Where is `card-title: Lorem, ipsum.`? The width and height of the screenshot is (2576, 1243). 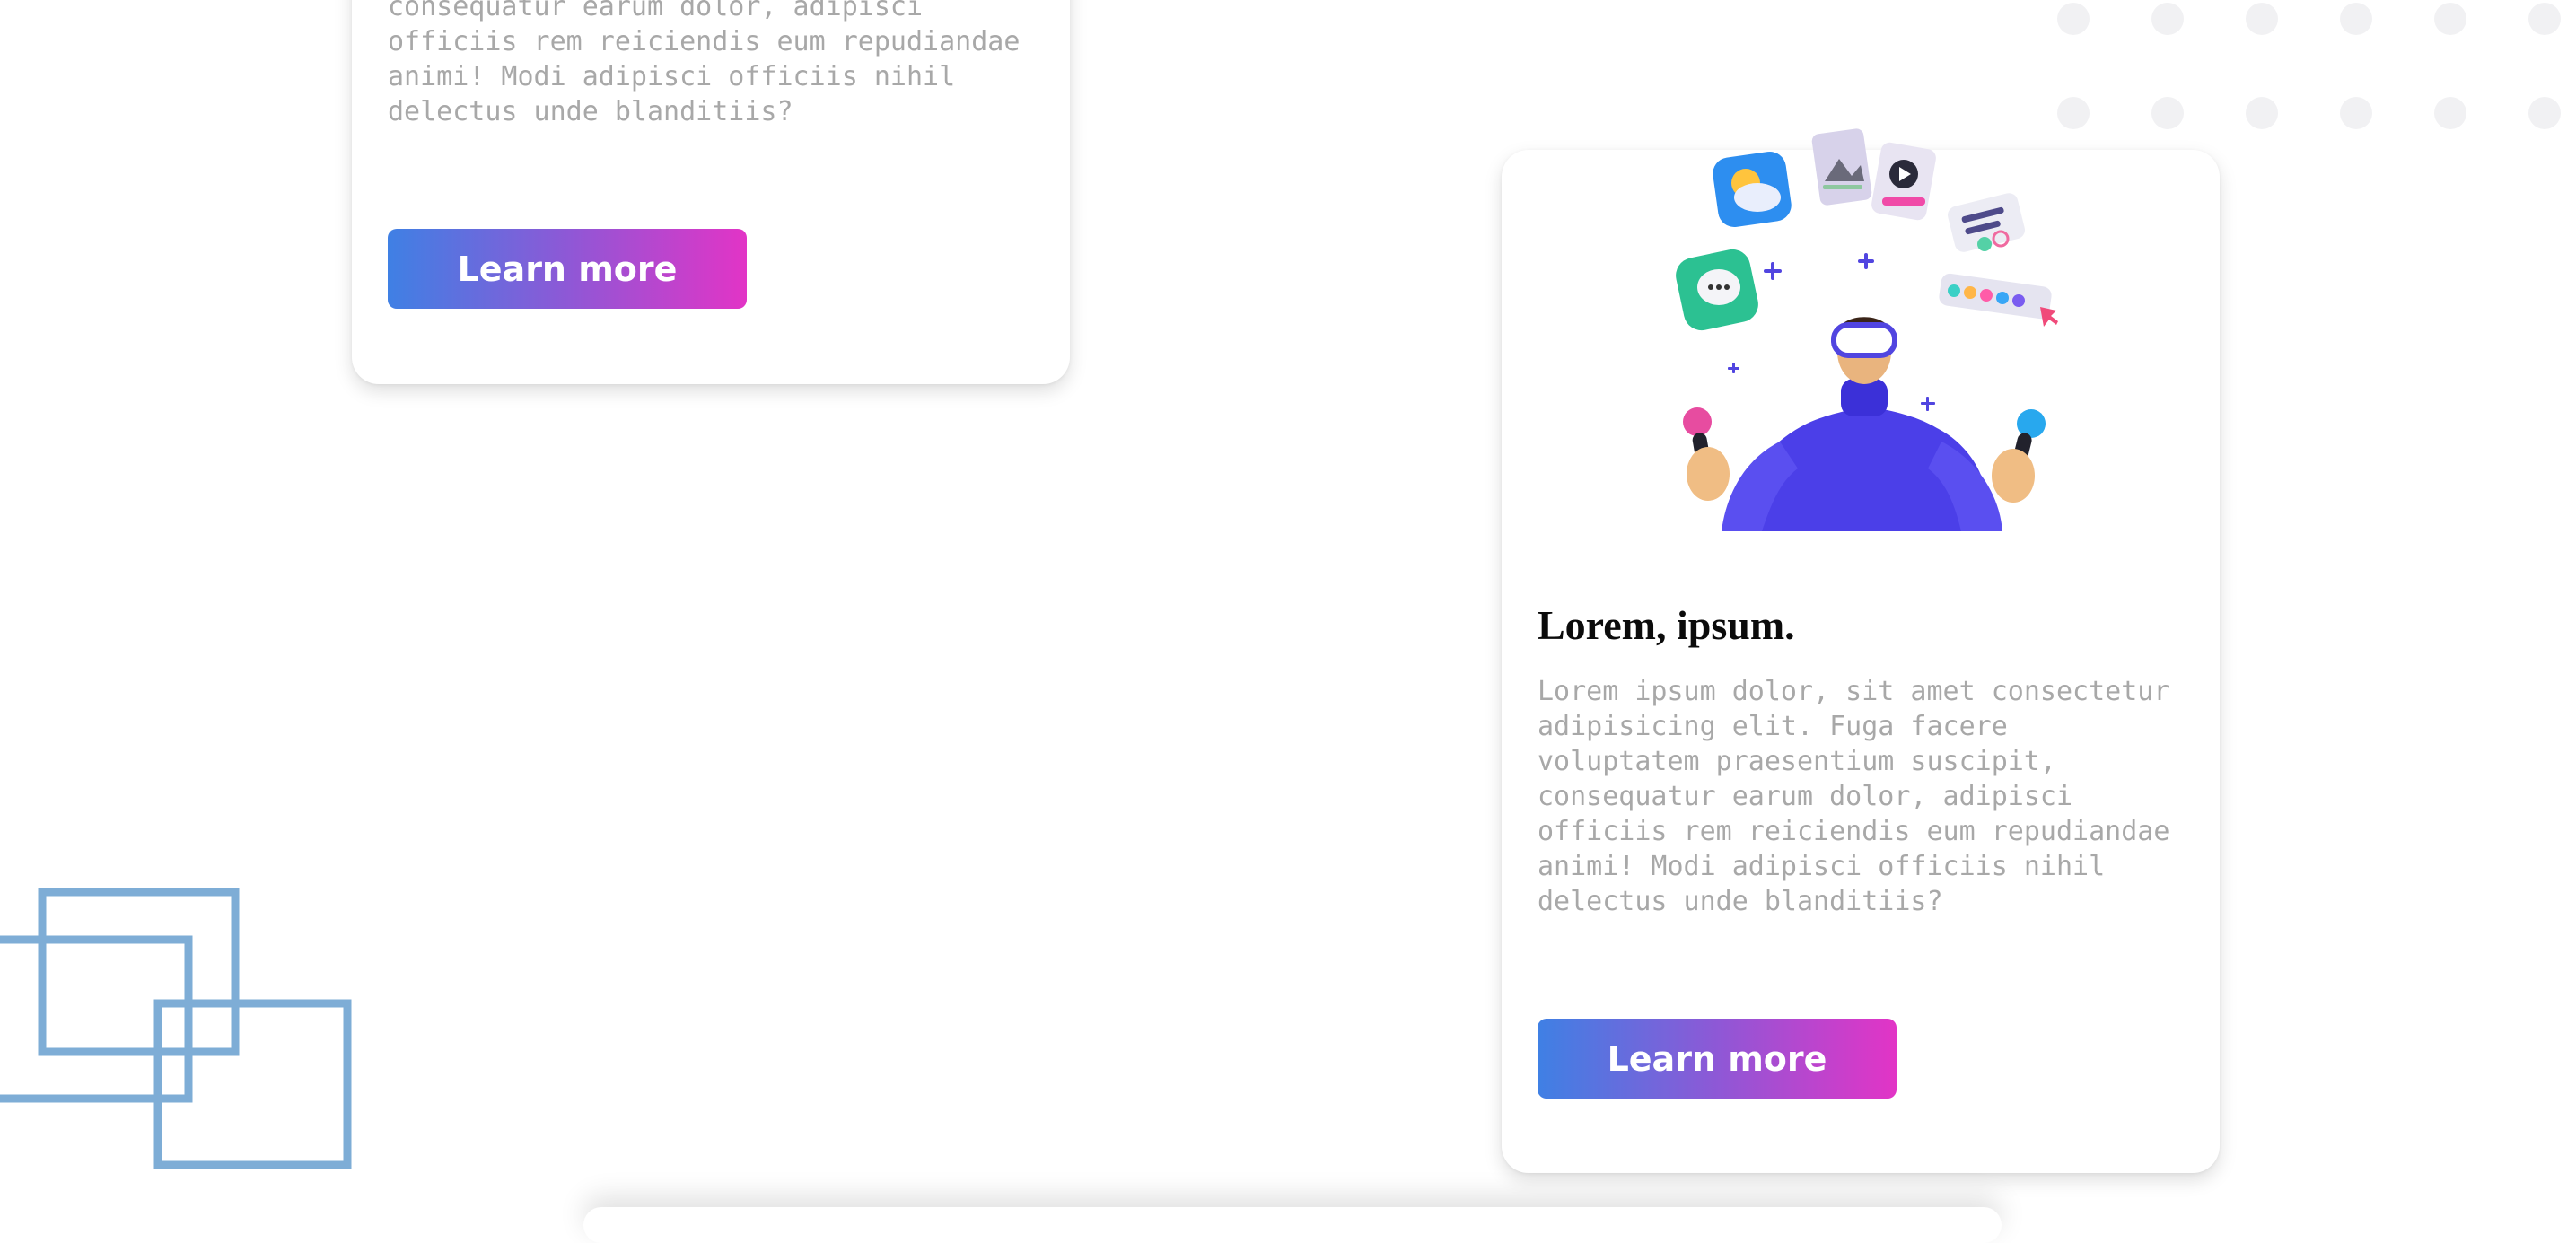 card-title: Lorem, ipsum. is located at coordinates (1666, 625).